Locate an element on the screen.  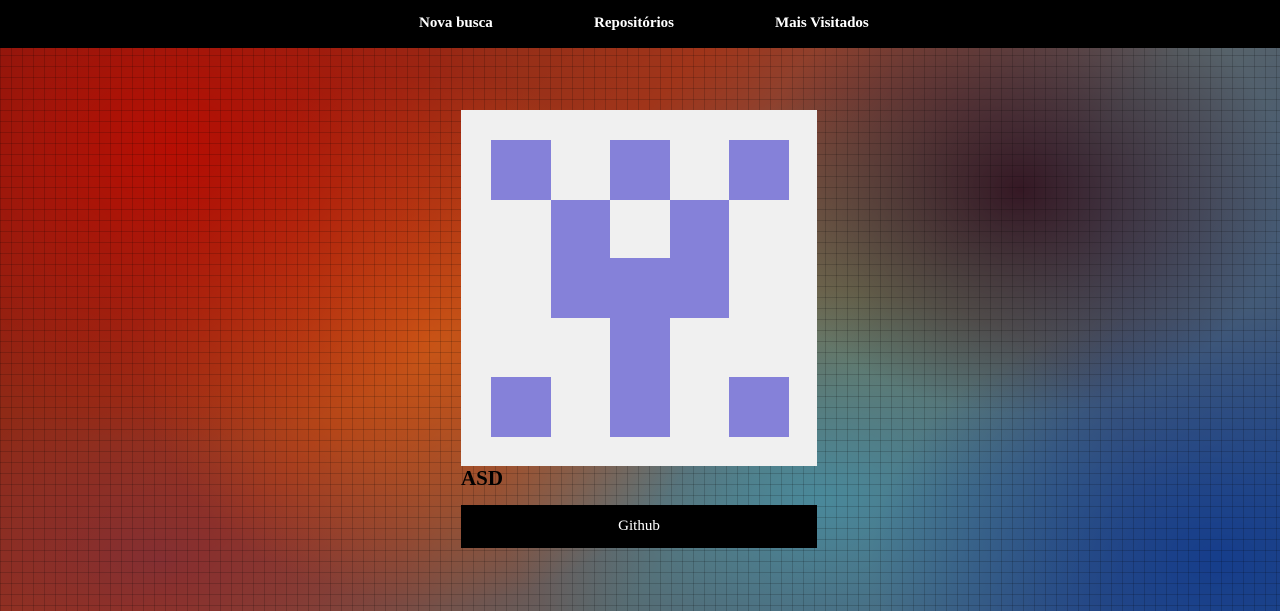
profile-name: ASD is located at coordinates (482, 478).